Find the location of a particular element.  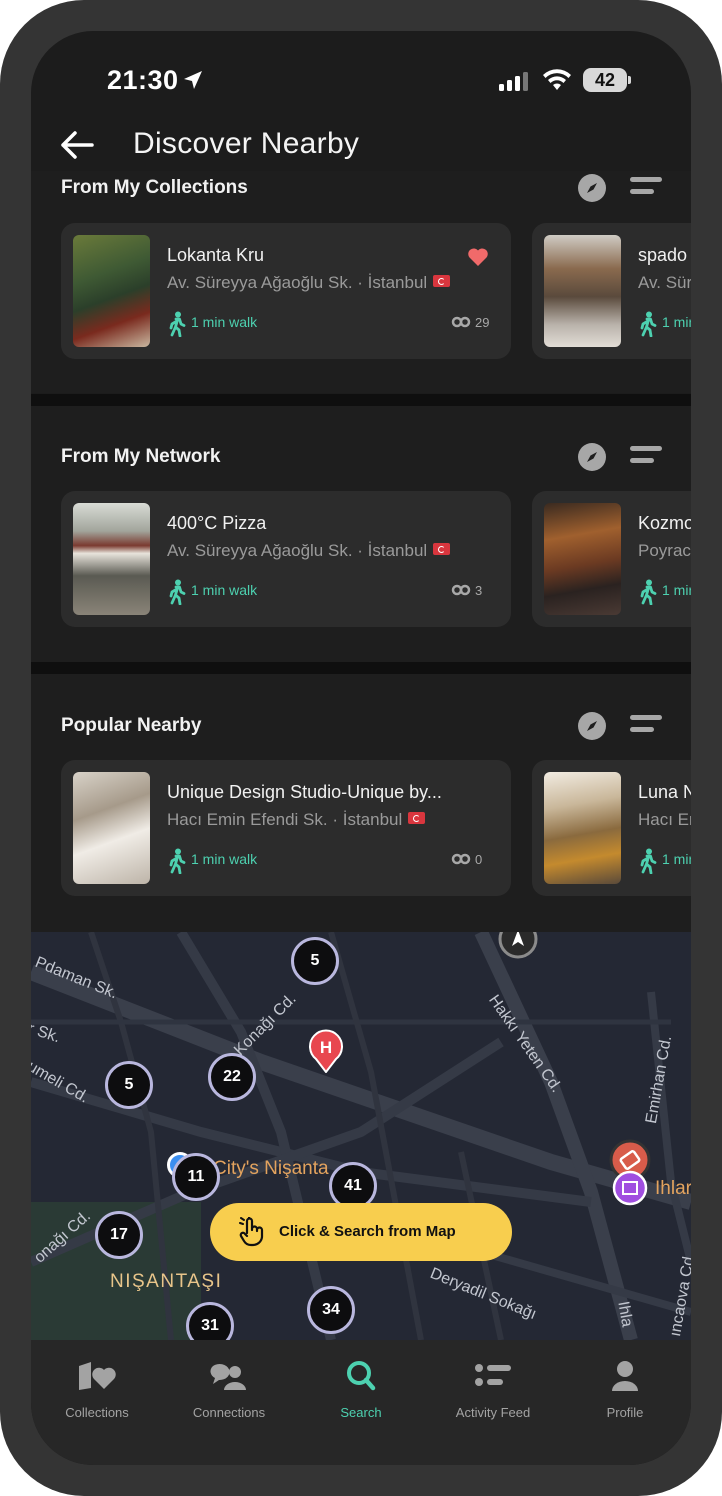

battery-cap is located at coordinates (629, 80).